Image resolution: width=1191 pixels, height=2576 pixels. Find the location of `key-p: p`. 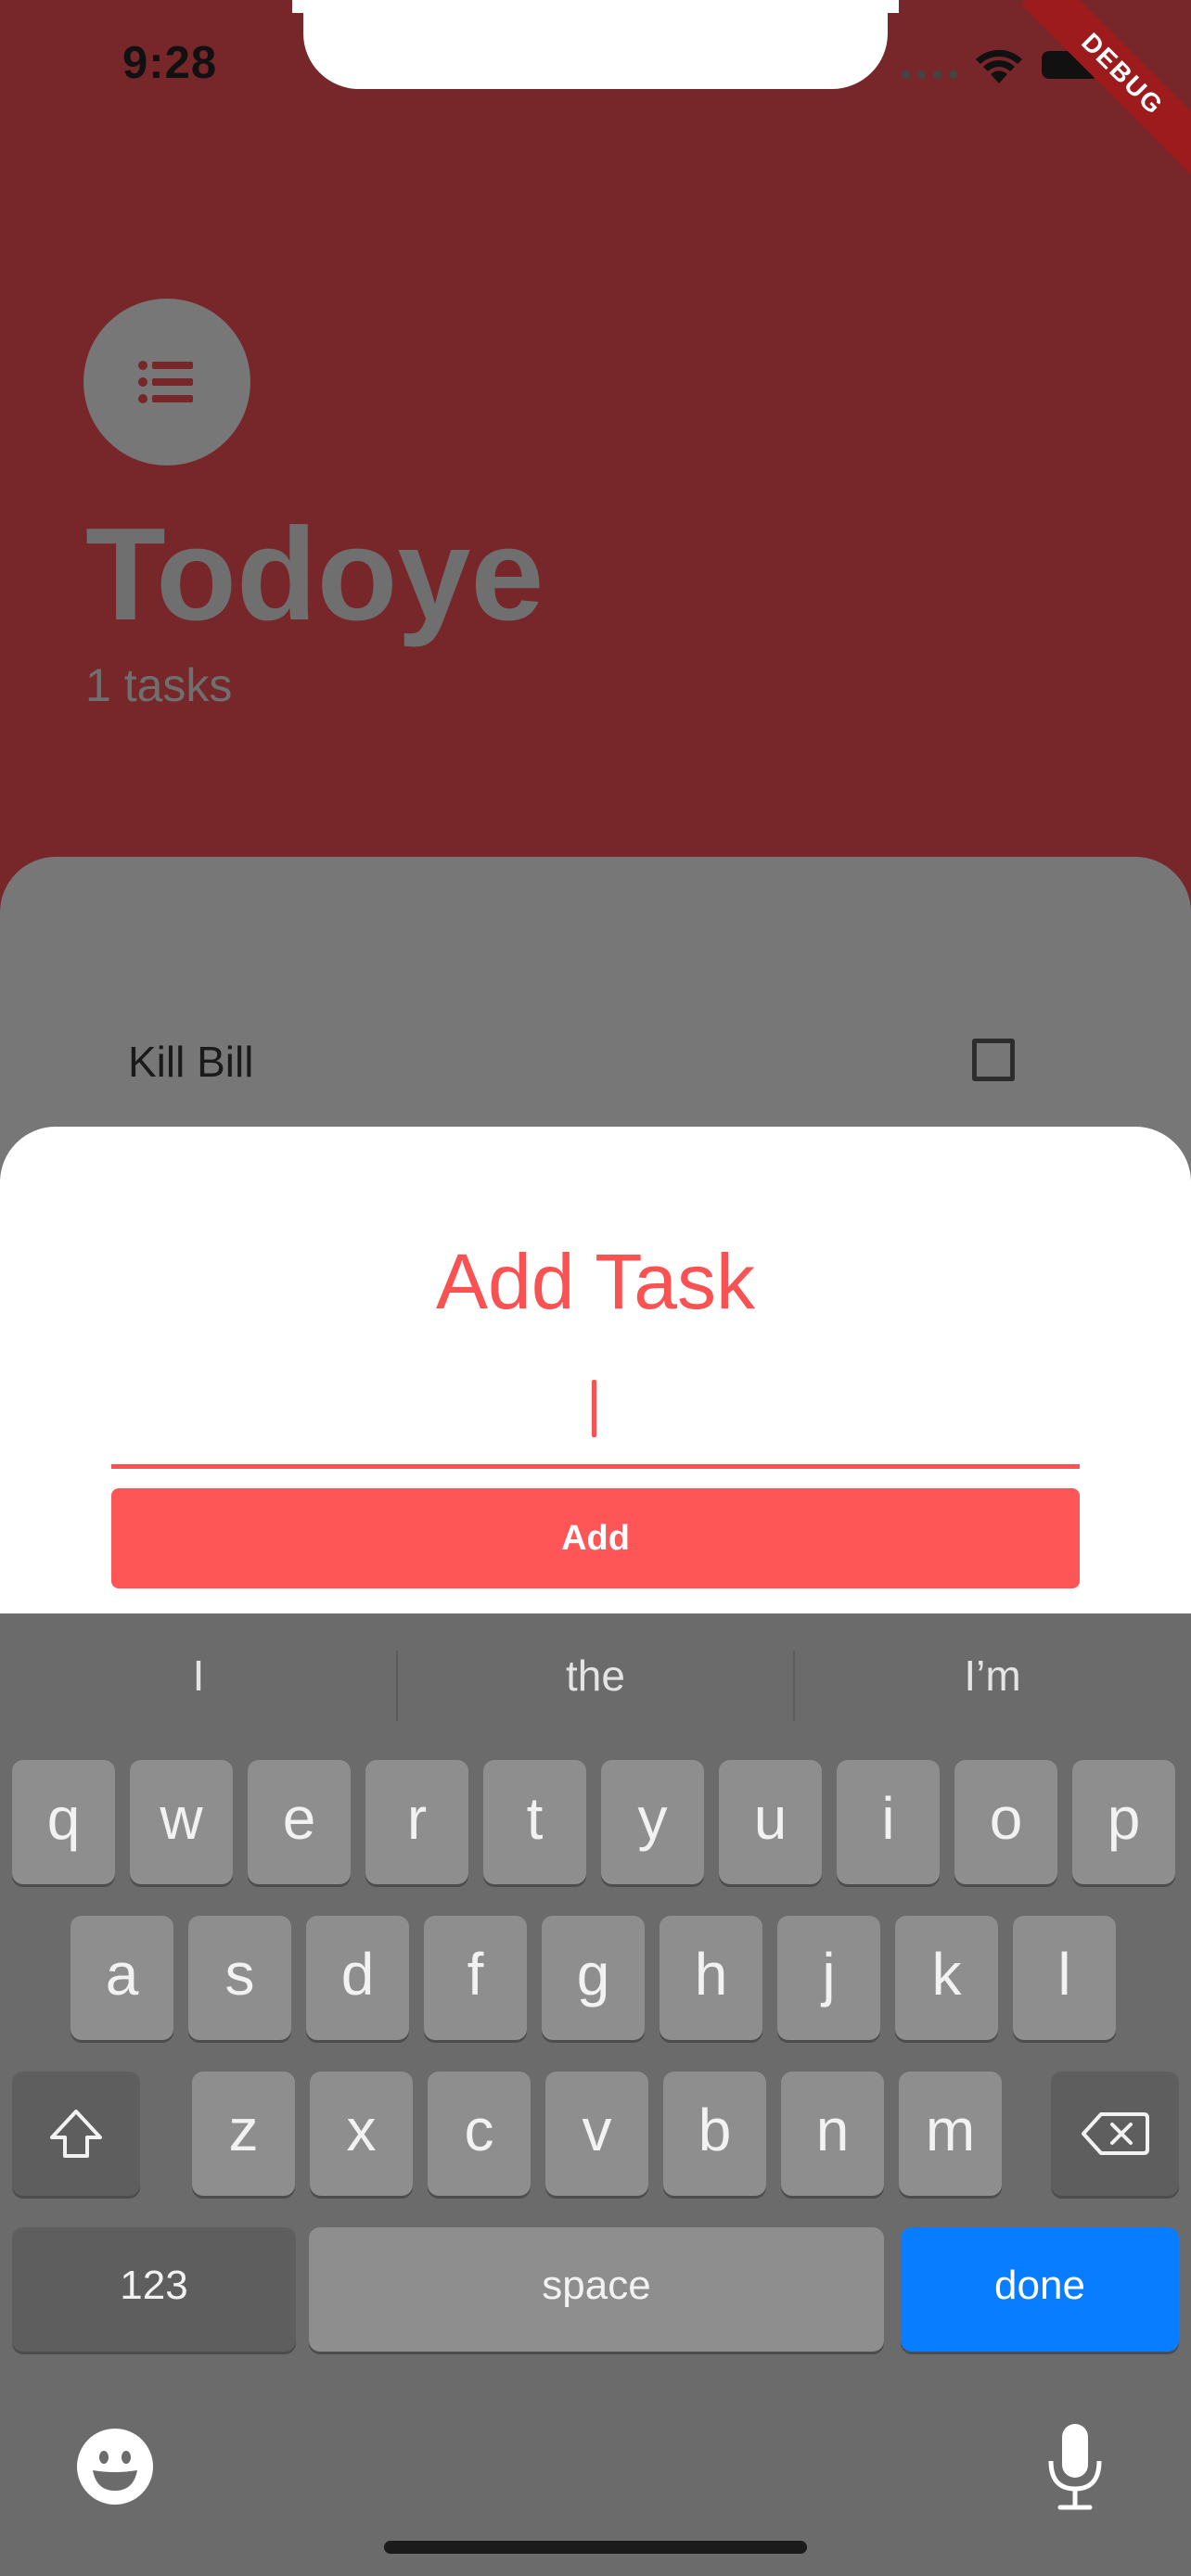

key-p: p is located at coordinates (1123, 1822).